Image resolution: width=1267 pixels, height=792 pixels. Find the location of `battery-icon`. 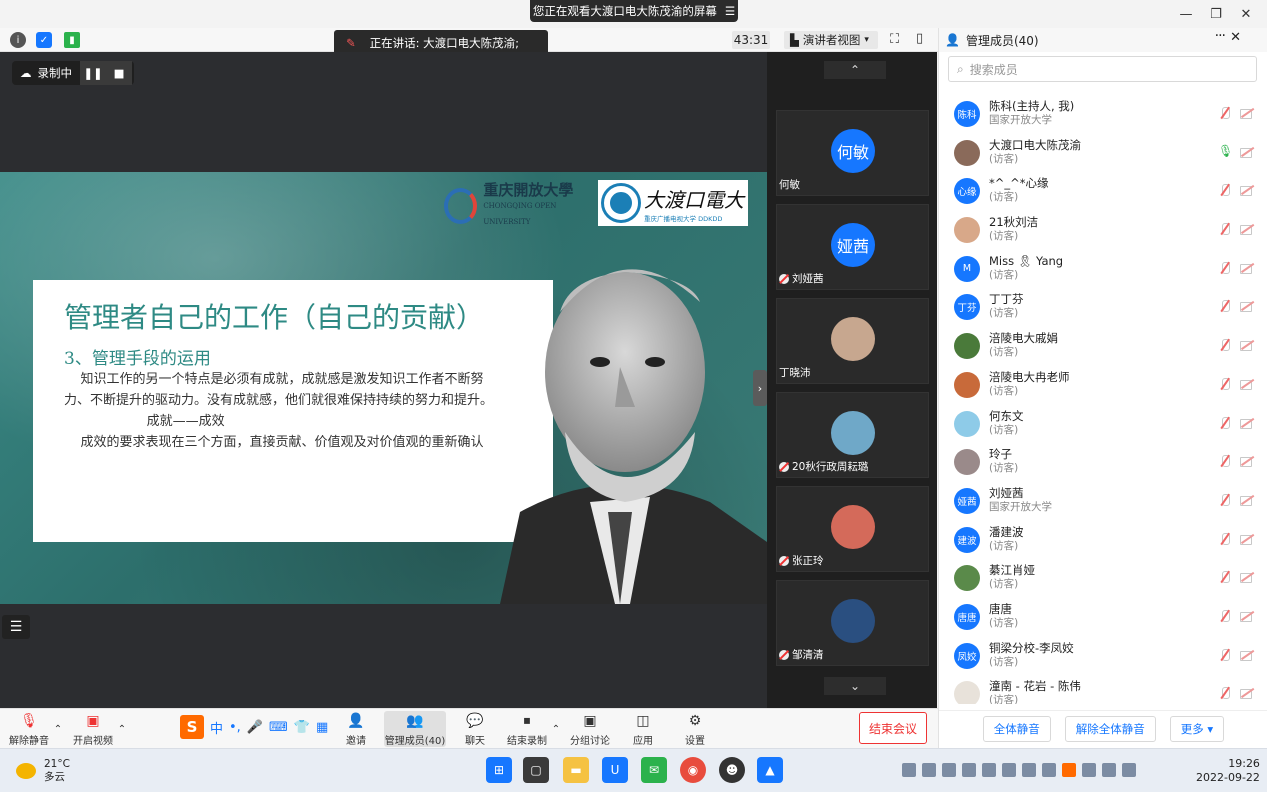

battery-icon is located at coordinates (1129, 770).